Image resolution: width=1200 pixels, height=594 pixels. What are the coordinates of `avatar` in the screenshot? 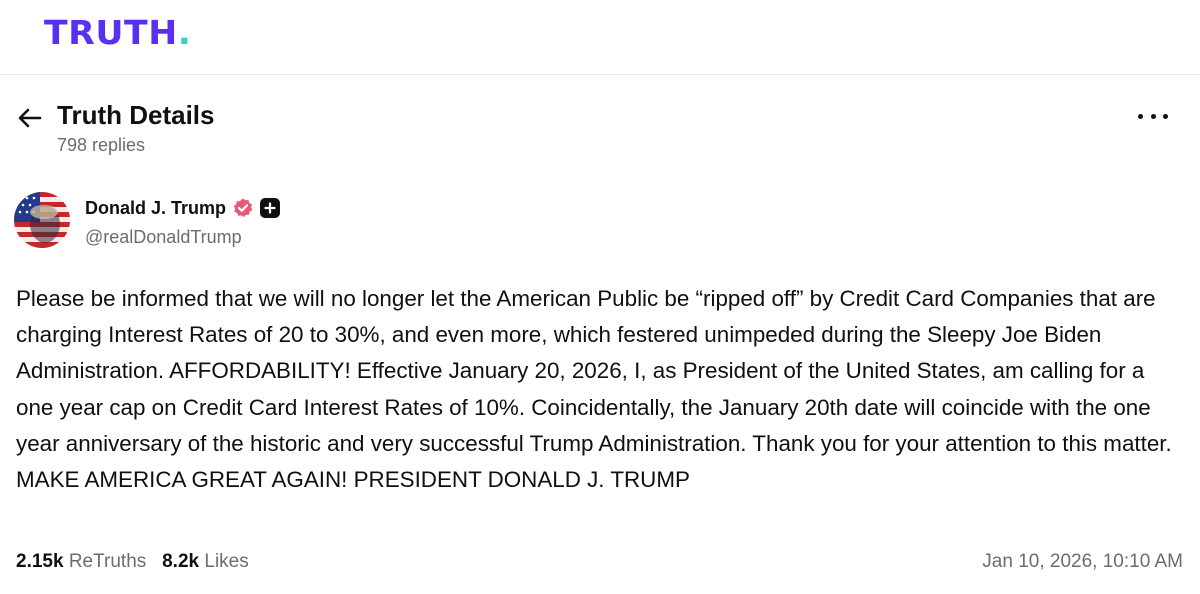 It's located at (42, 220).